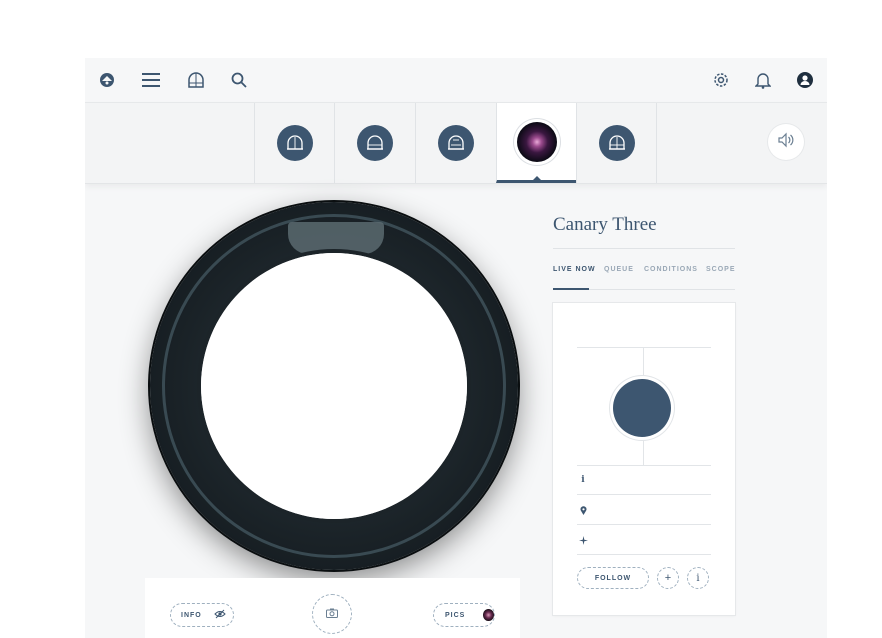  I want to click on target-icon, so click(583, 540).